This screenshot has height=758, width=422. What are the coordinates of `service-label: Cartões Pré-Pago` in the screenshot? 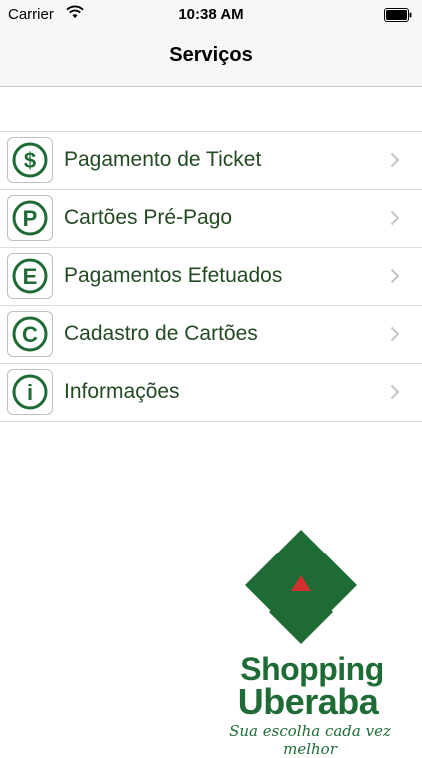 It's located at (148, 217).